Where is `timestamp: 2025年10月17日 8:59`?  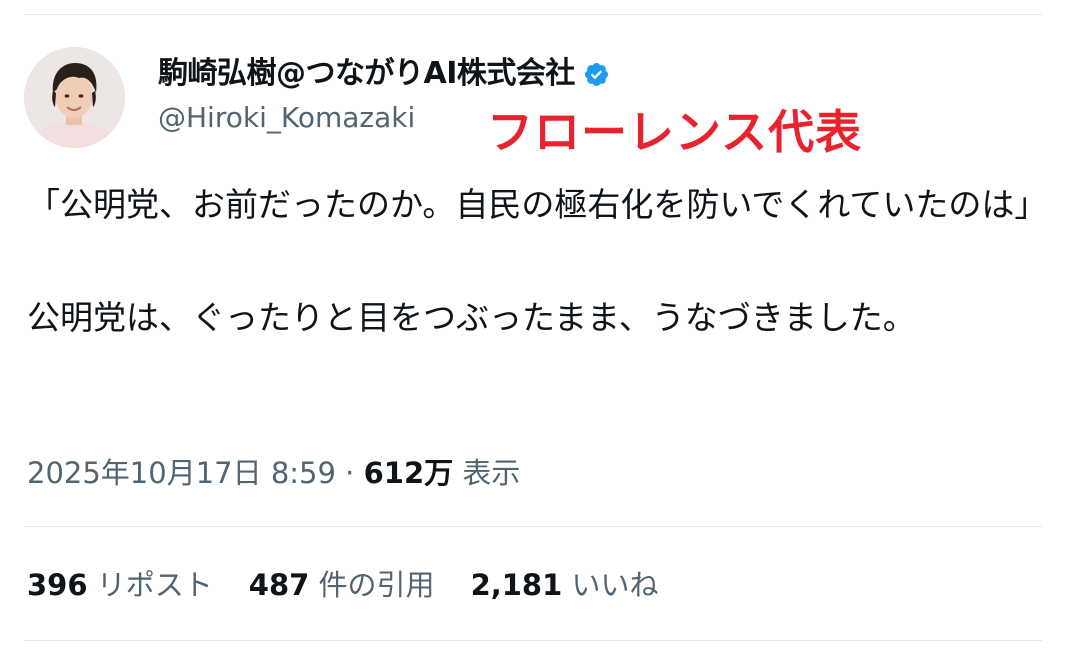 timestamp: 2025年10月17日 8:59 is located at coordinates (181, 473).